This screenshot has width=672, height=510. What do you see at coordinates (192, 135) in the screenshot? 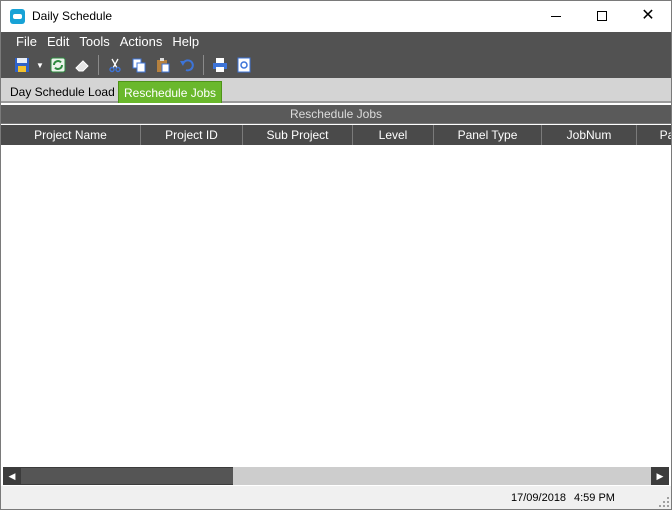
I see `column-header-project-id: Project ID` at bounding box center [192, 135].